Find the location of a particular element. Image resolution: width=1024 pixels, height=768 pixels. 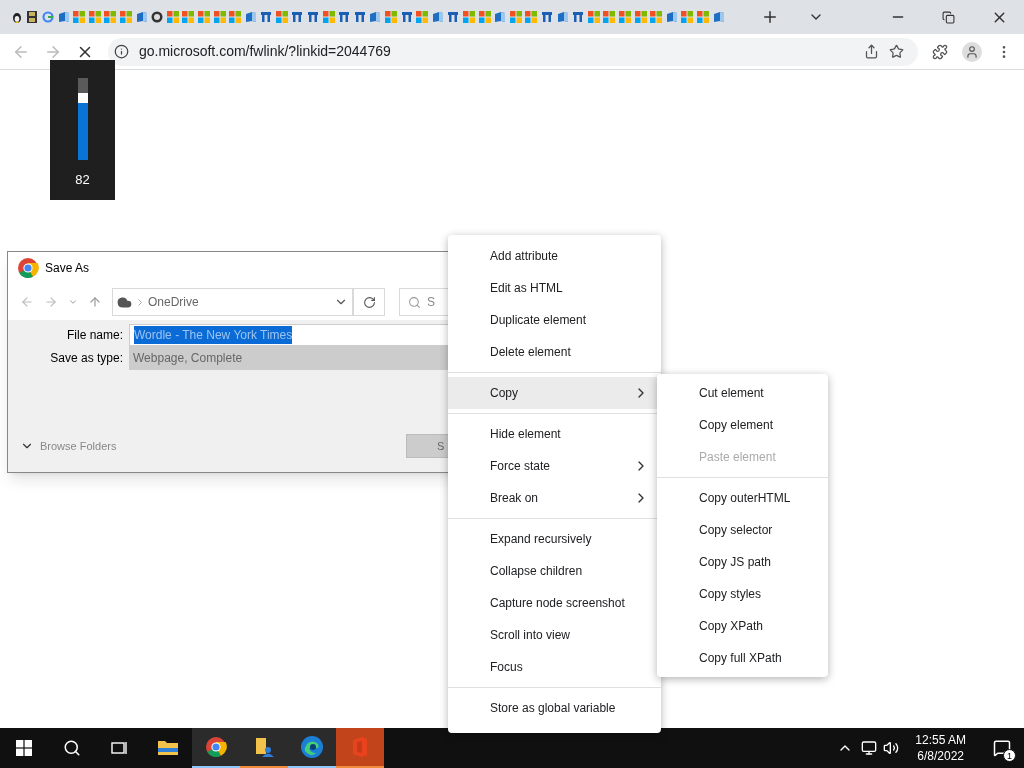

address-bar: go.microsoft.com/fwlink/?linkid=2044769 is located at coordinates (513, 51).